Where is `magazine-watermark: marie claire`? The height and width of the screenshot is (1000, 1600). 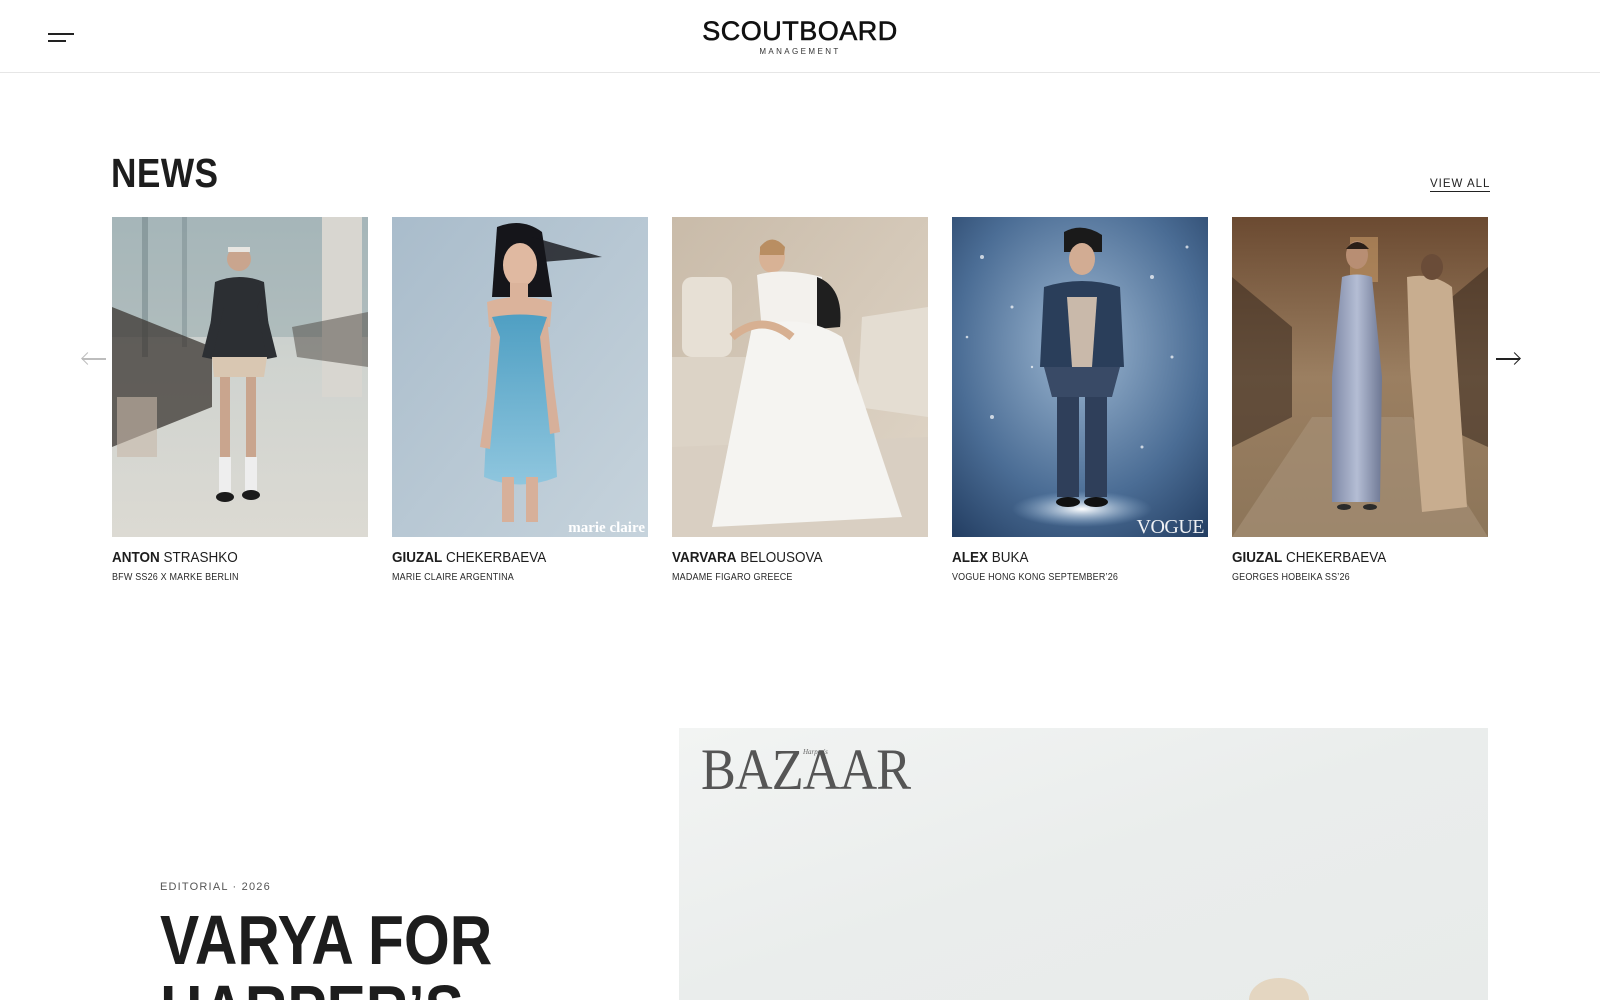 magazine-watermark: marie claire is located at coordinates (606, 528).